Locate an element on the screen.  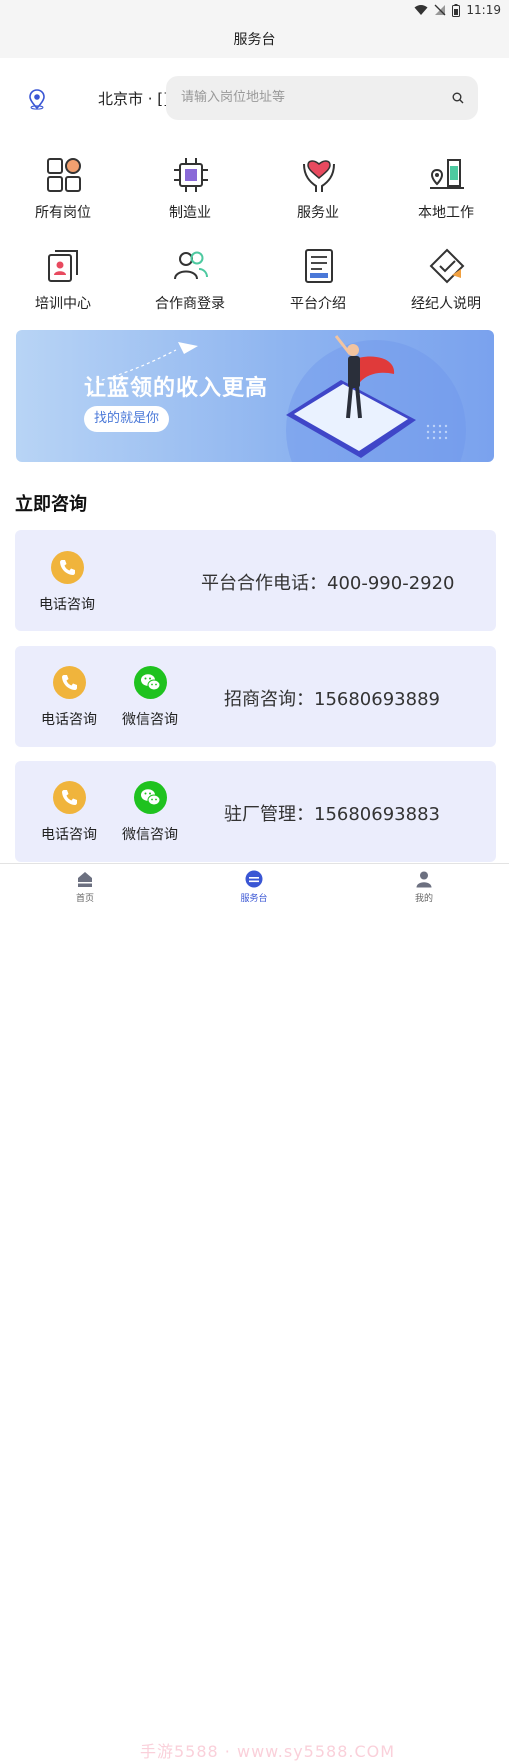
document-icon is located at coordinates (319, 266).